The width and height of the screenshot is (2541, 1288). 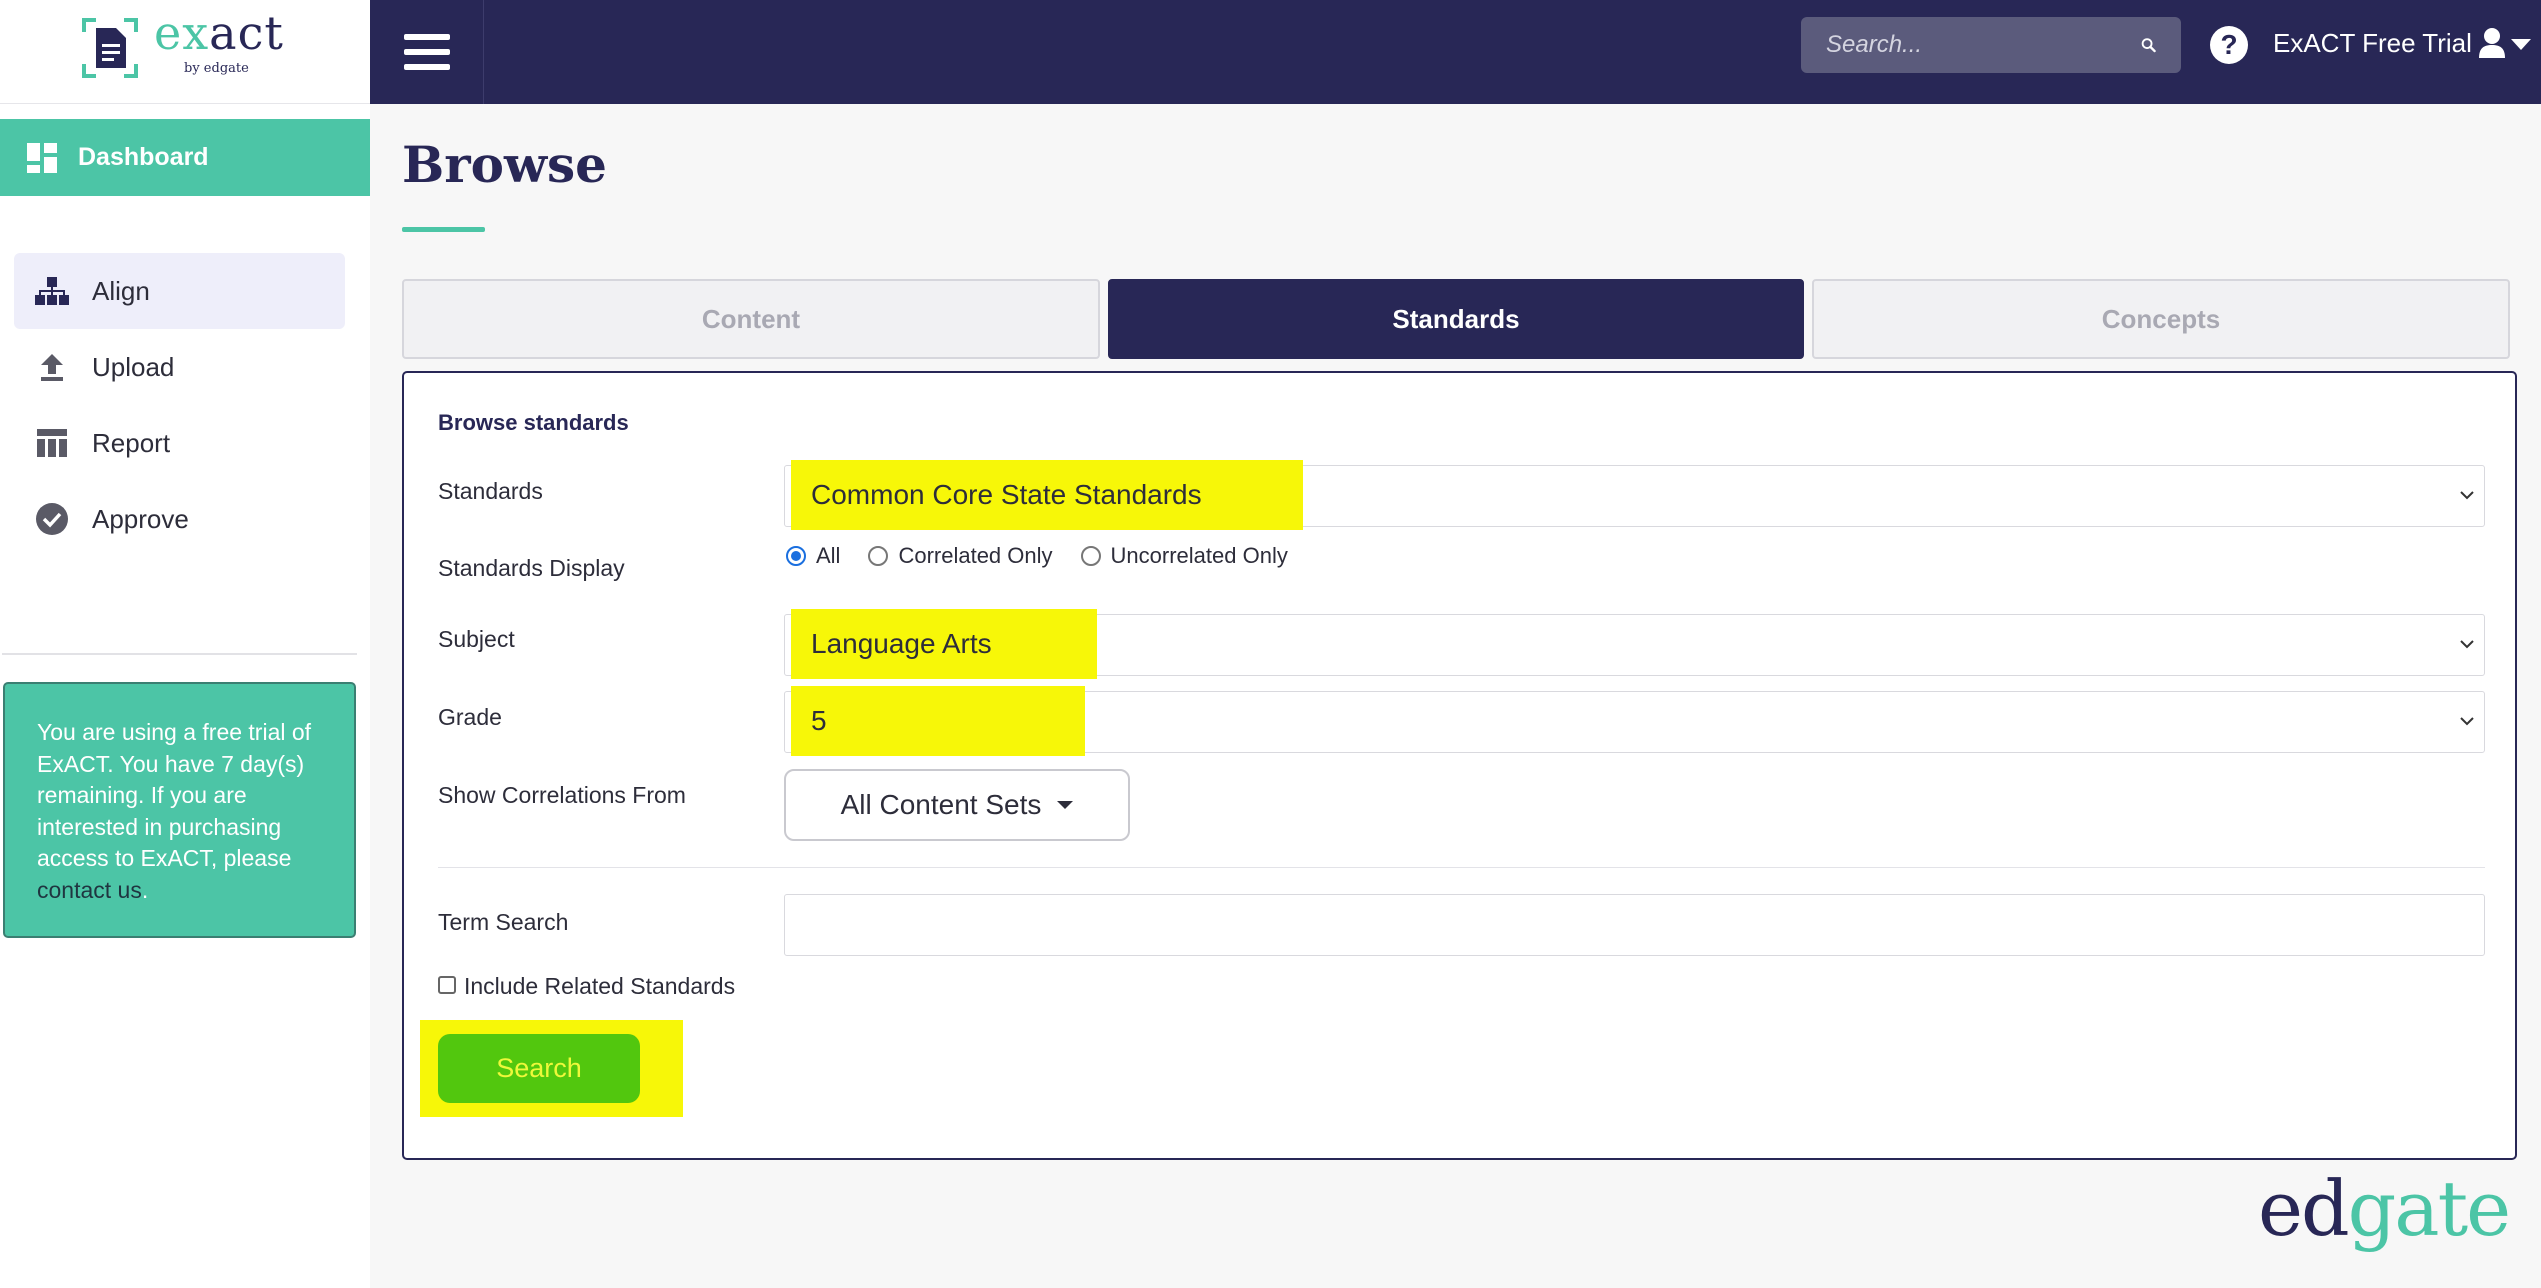 What do you see at coordinates (490, 491) in the screenshot?
I see `standards-label: Standards` at bounding box center [490, 491].